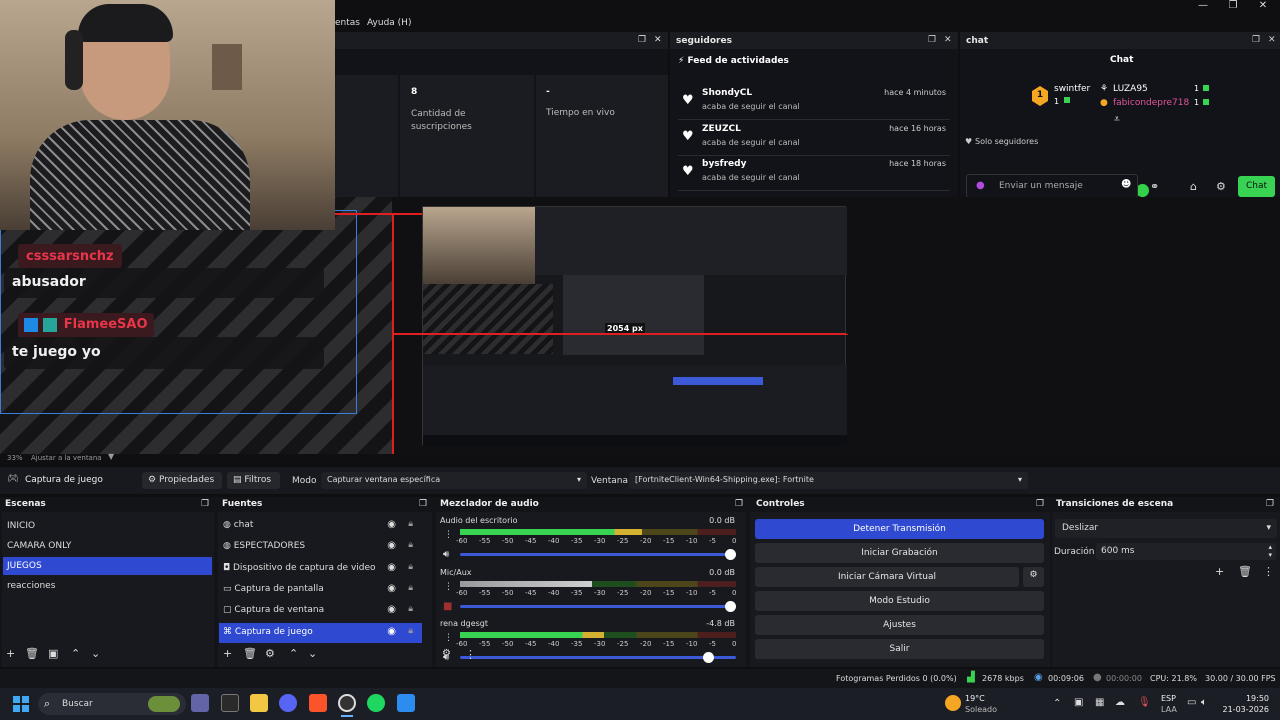 This screenshot has height=720, width=1280. I want to click on taskbar-search: ⌕ Buscar, so click(112, 704).